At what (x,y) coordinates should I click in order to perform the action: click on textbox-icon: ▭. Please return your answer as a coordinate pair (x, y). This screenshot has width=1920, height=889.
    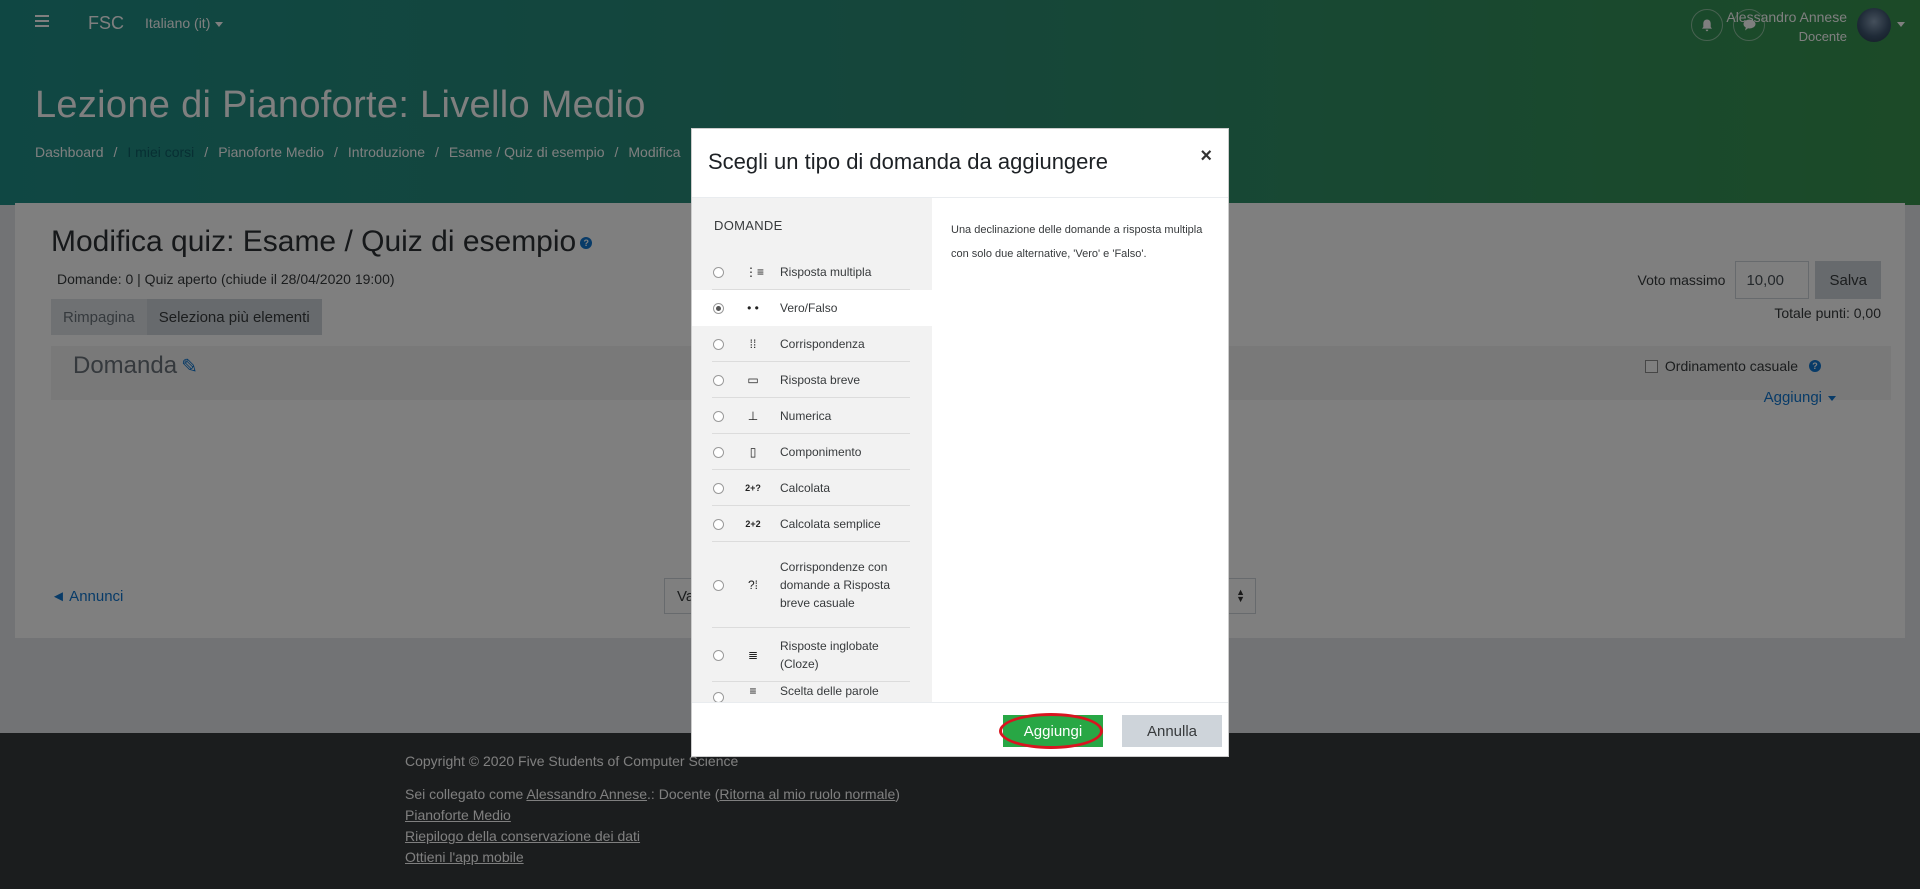
    Looking at the image, I should click on (753, 380).